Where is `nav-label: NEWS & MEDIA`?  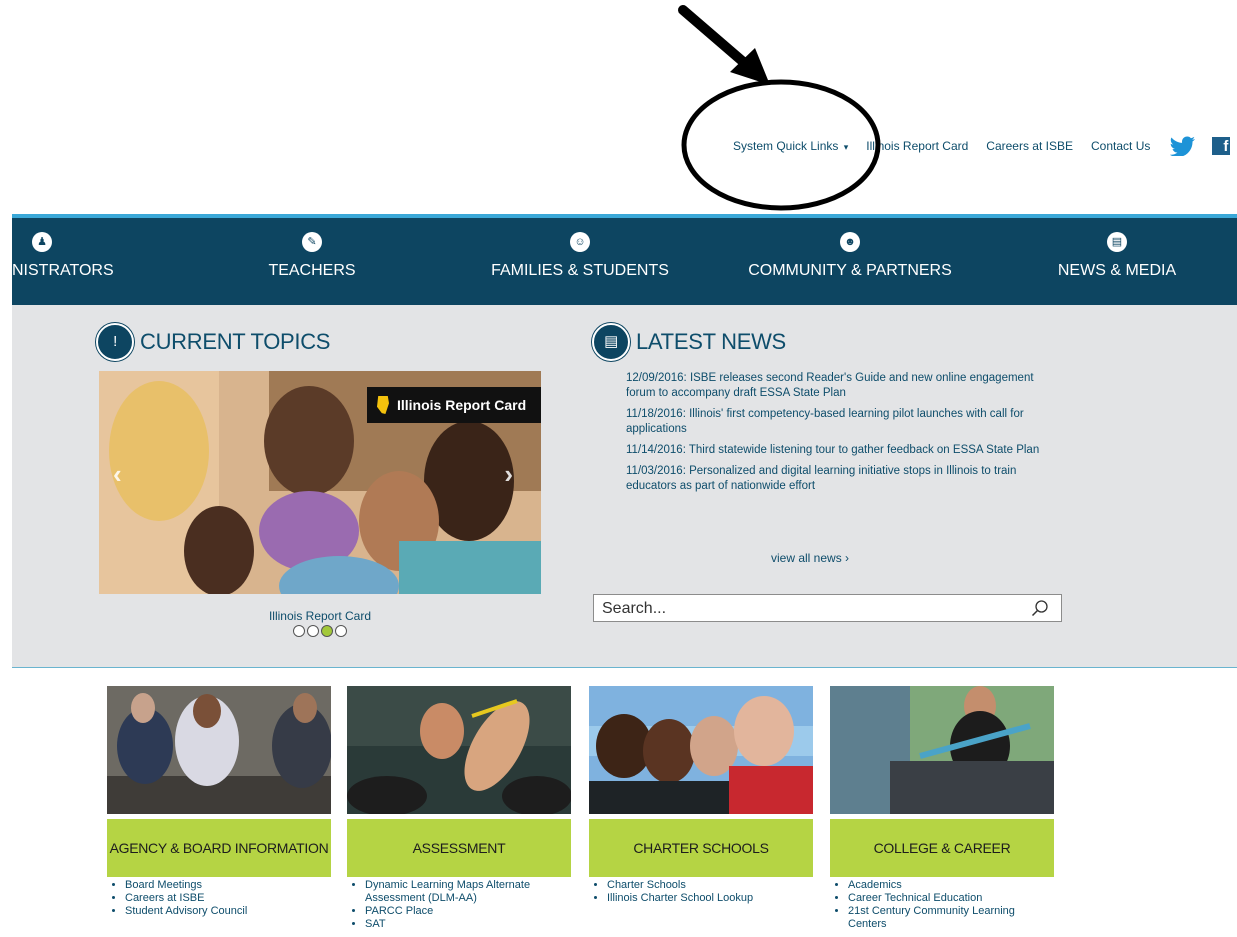 nav-label: NEWS & MEDIA is located at coordinates (1117, 270).